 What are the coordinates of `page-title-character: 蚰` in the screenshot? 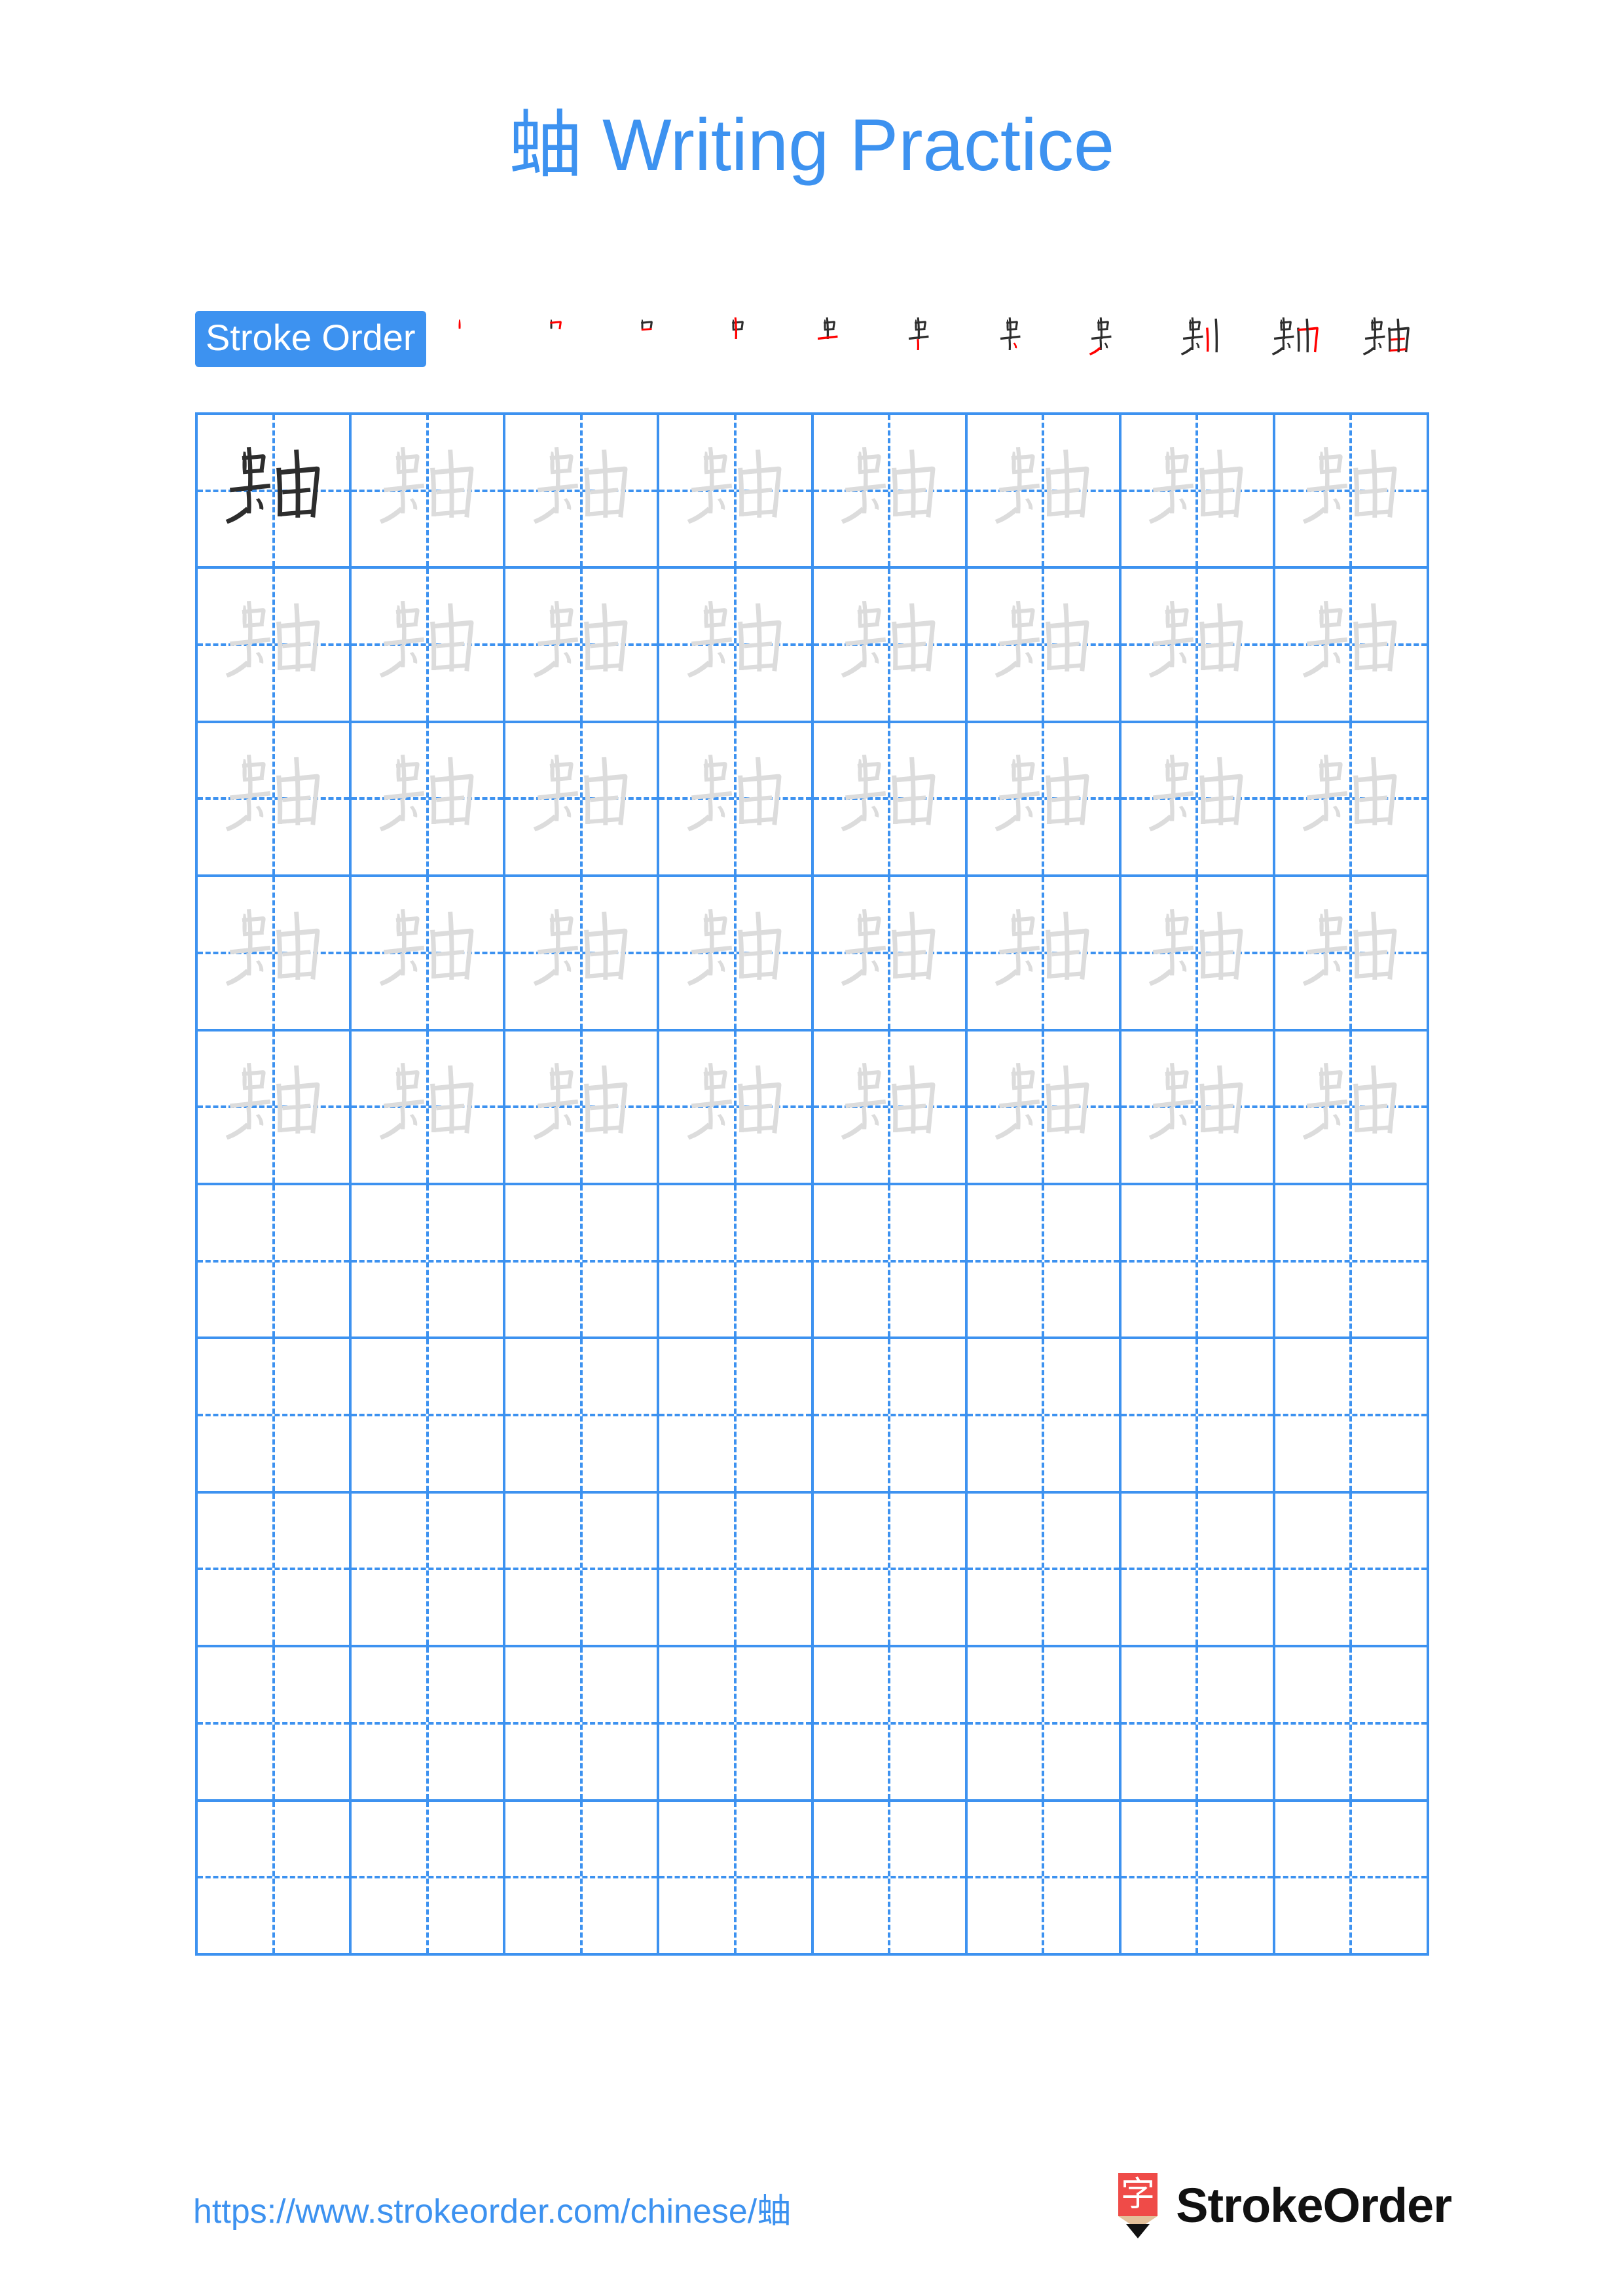 It's located at (545, 145).